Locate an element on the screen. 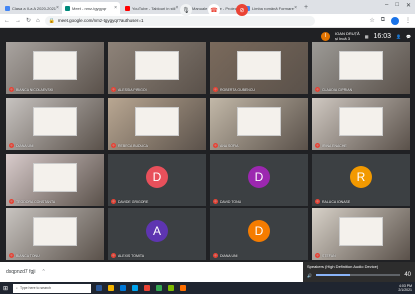 The width and height of the screenshot is (415, 294). participant-tile-video: ⦸ IRINA ENACHE is located at coordinates (361, 124).